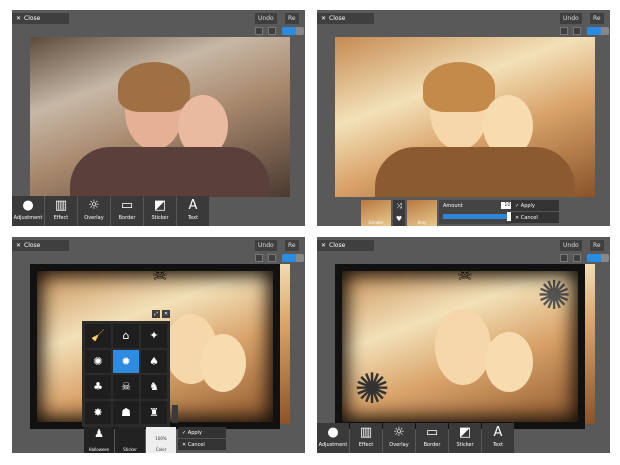 Image resolution: width=620 pixels, height=465 pixels. I want to click on sticker-splat: ✸, so click(98, 412).